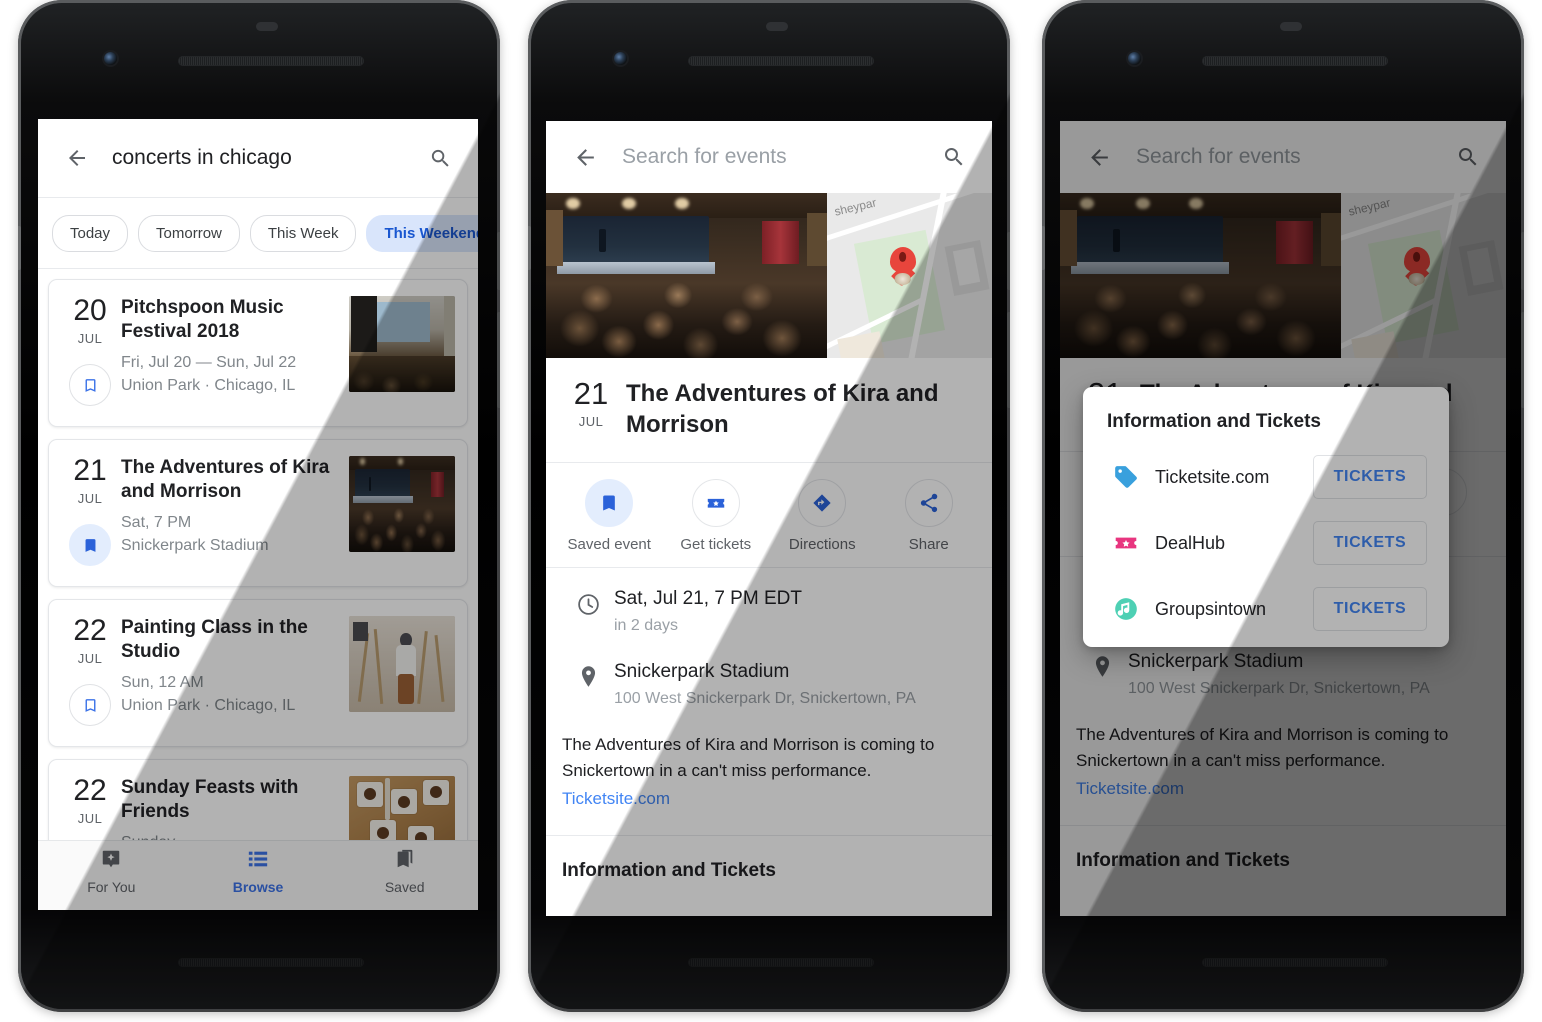 The width and height of the screenshot is (1542, 1022). Describe the element at coordinates (405, 861) in the screenshot. I see `saved-bookmark-icon` at that location.